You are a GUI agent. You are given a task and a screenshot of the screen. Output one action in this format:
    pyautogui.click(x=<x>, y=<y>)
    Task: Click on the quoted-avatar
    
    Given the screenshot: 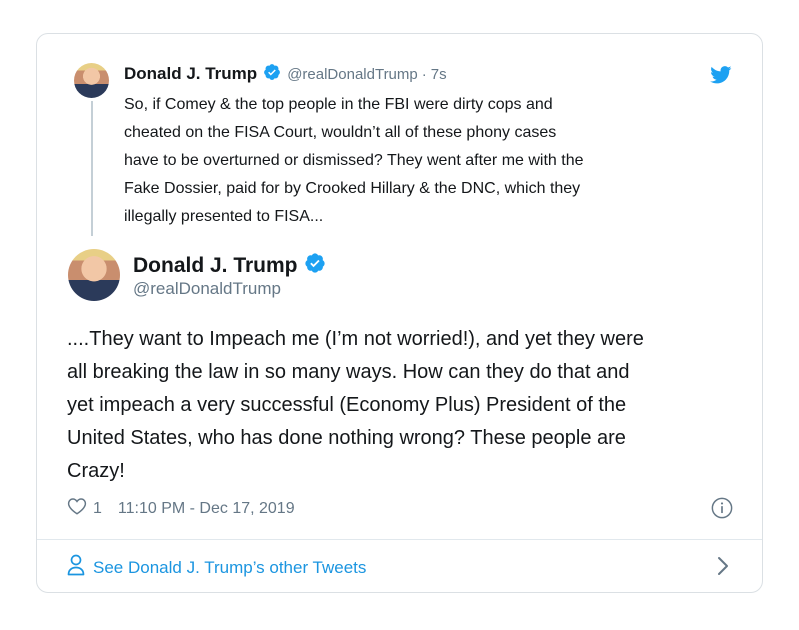 What is the action you would take?
    pyautogui.click(x=91, y=80)
    